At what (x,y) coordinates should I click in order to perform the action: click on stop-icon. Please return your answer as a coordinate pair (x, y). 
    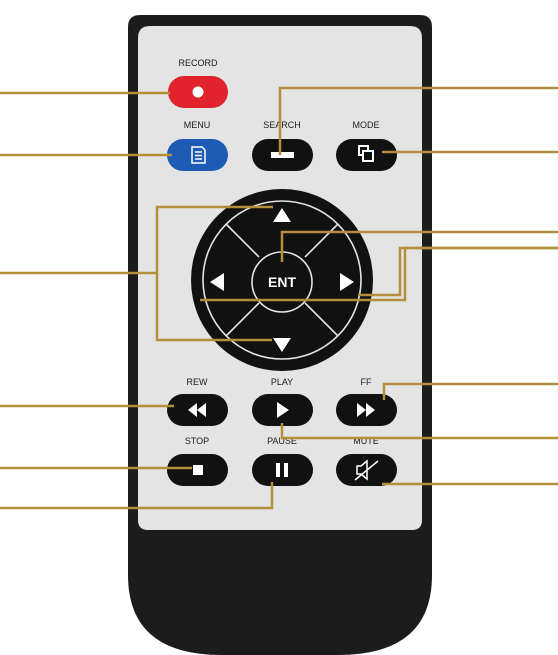
    Looking at the image, I should click on (198, 470).